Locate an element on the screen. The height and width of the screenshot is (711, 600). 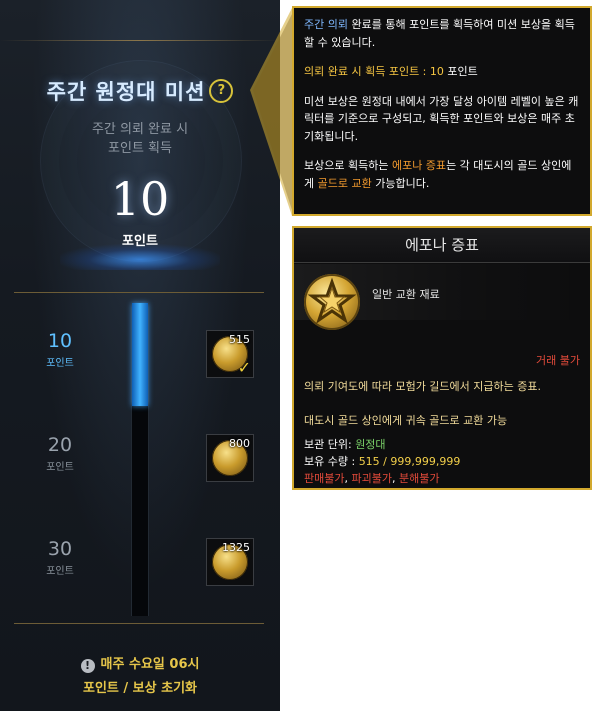
holding-quantity: 보유 수량 : 515 / 999,999,999 is located at coordinates (382, 461).